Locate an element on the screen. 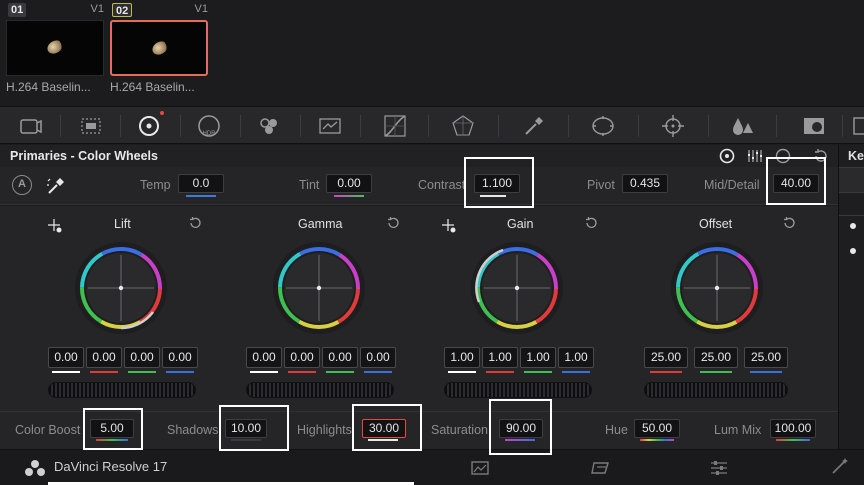 The width and height of the screenshot is (864, 485). media-page-icon is located at coordinates (480, 468).